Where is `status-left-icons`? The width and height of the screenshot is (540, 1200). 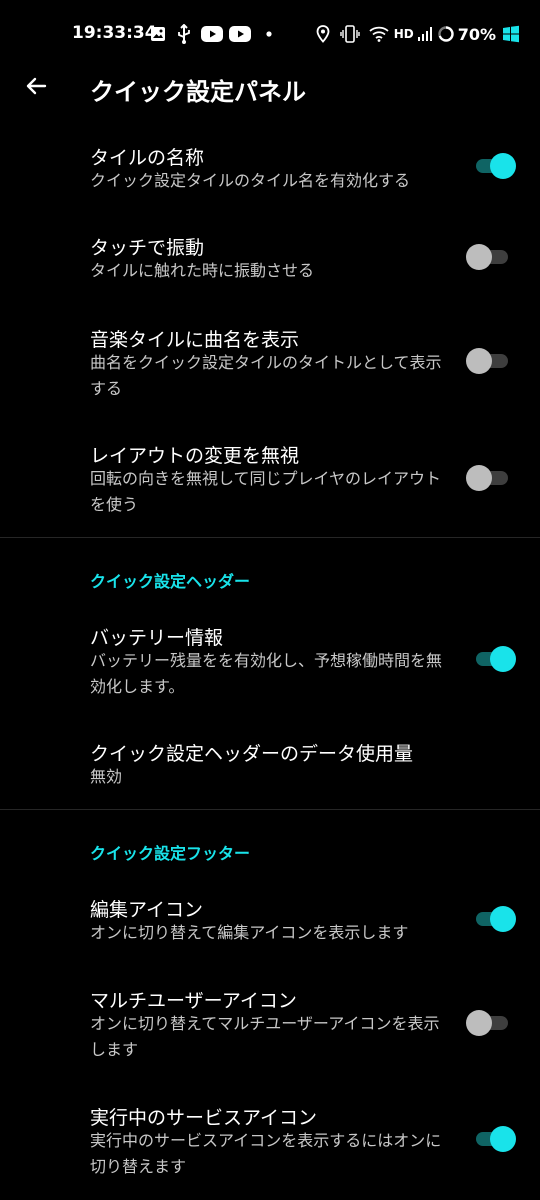
status-left-icons is located at coordinates (210, 34).